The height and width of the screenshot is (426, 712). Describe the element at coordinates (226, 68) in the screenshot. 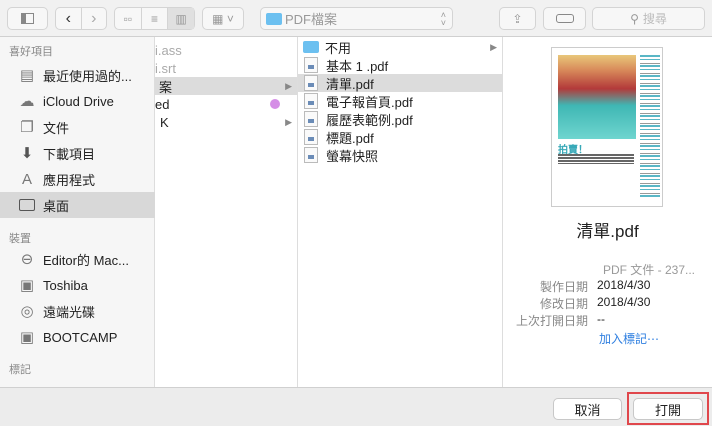

I see `list-item: i.srt` at that location.